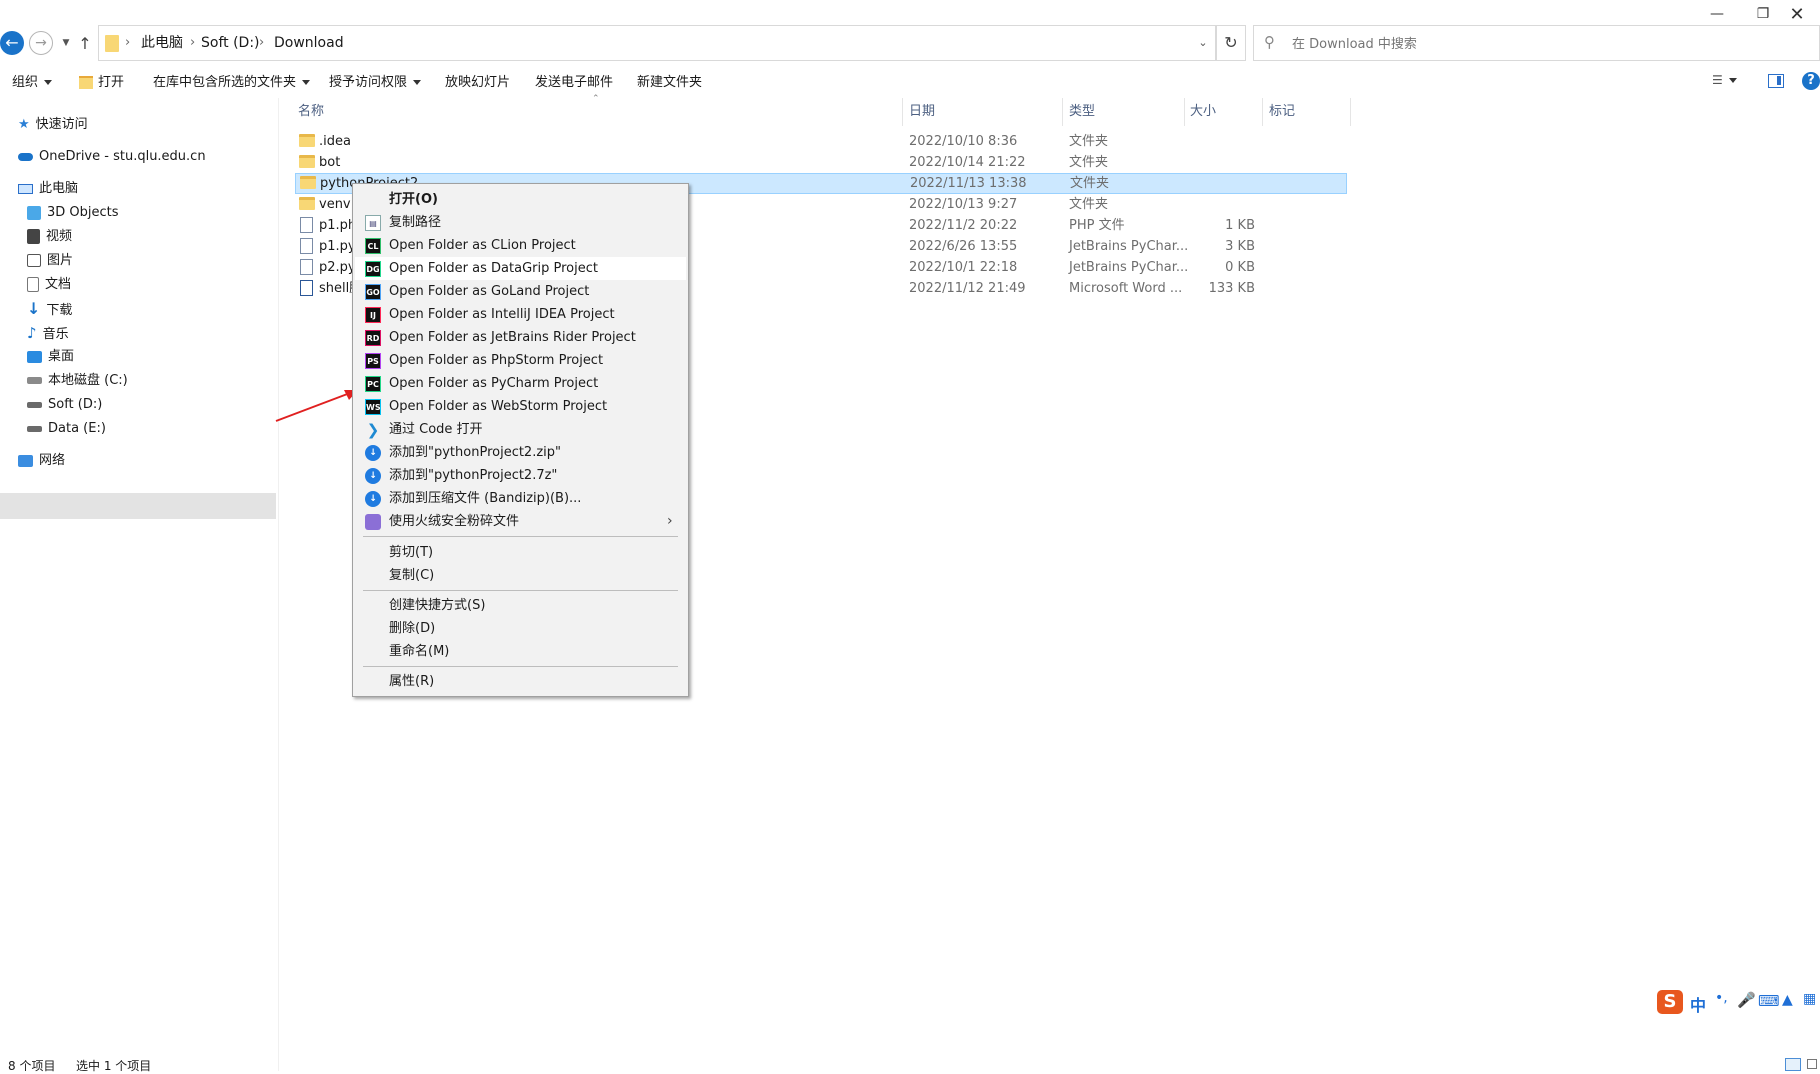 The image size is (1820, 1074). I want to click on menu-item-phpstorm: PS Open Folder as PhpStorm Project, so click(520, 360).